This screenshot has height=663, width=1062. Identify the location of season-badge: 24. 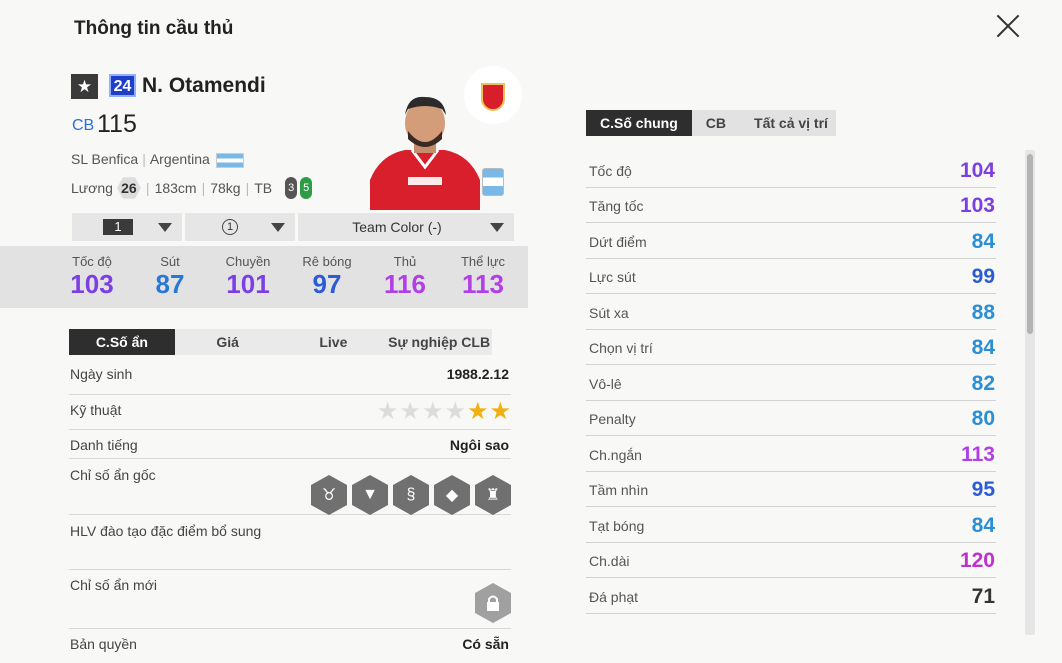
(122, 85).